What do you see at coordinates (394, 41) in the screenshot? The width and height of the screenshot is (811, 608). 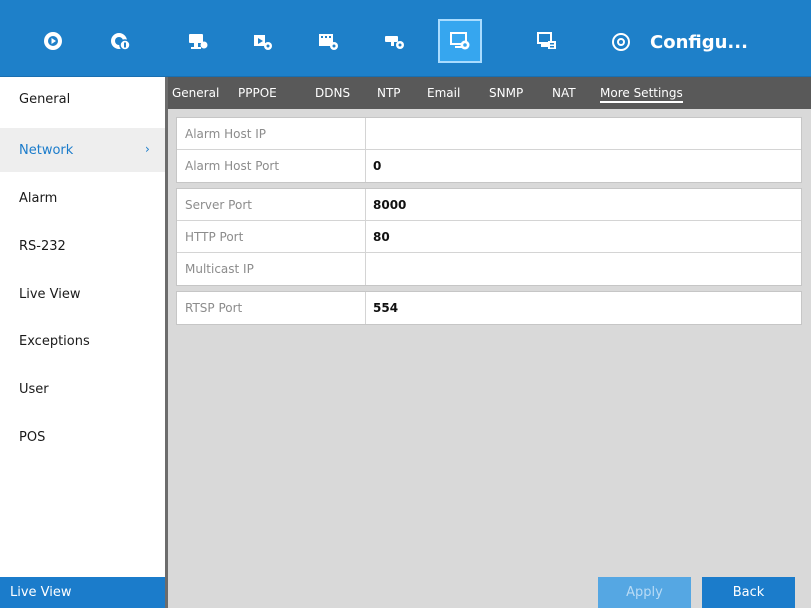 I see `network-camera-icon` at bounding box center [394, 41].